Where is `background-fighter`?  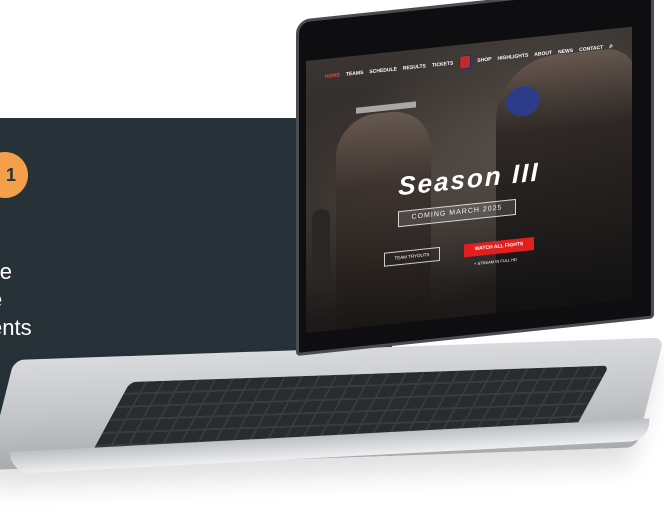
background-fighter is located at coordinates (321, 249).